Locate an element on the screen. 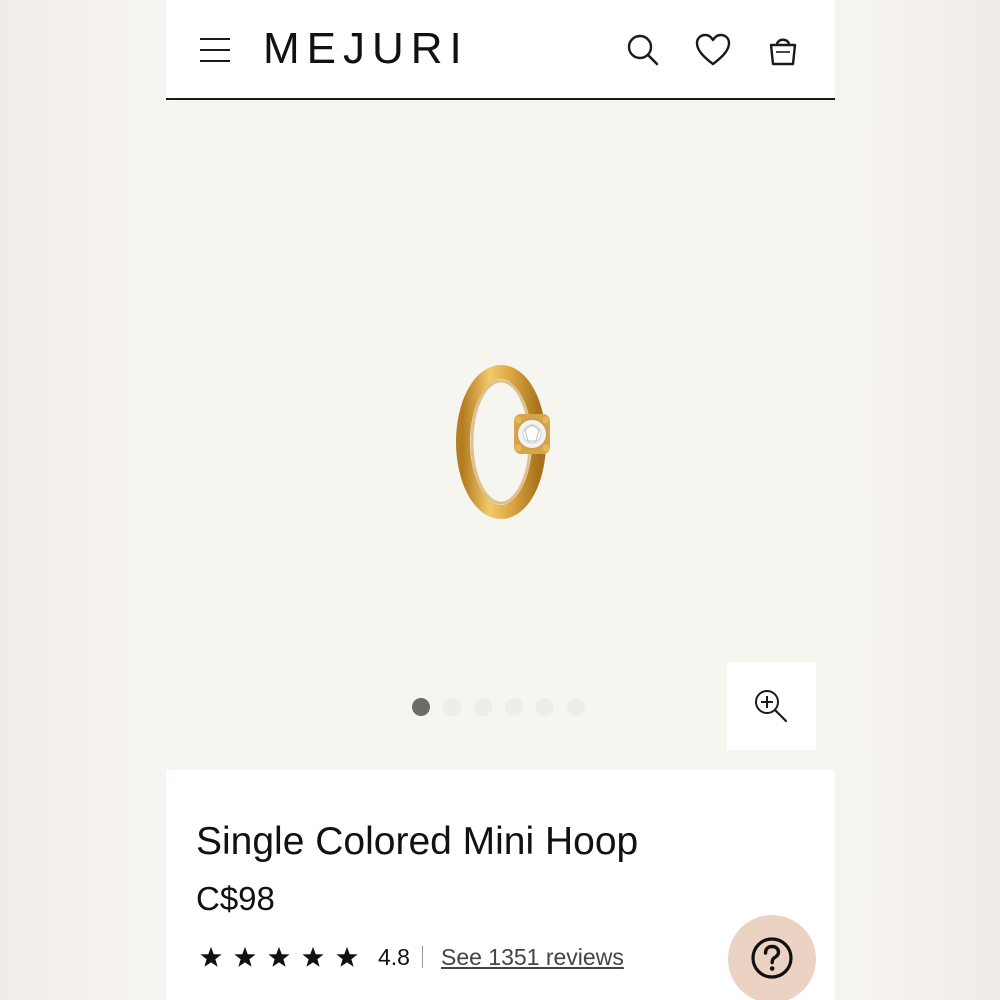  help-button is located at coordinates (772, 957).